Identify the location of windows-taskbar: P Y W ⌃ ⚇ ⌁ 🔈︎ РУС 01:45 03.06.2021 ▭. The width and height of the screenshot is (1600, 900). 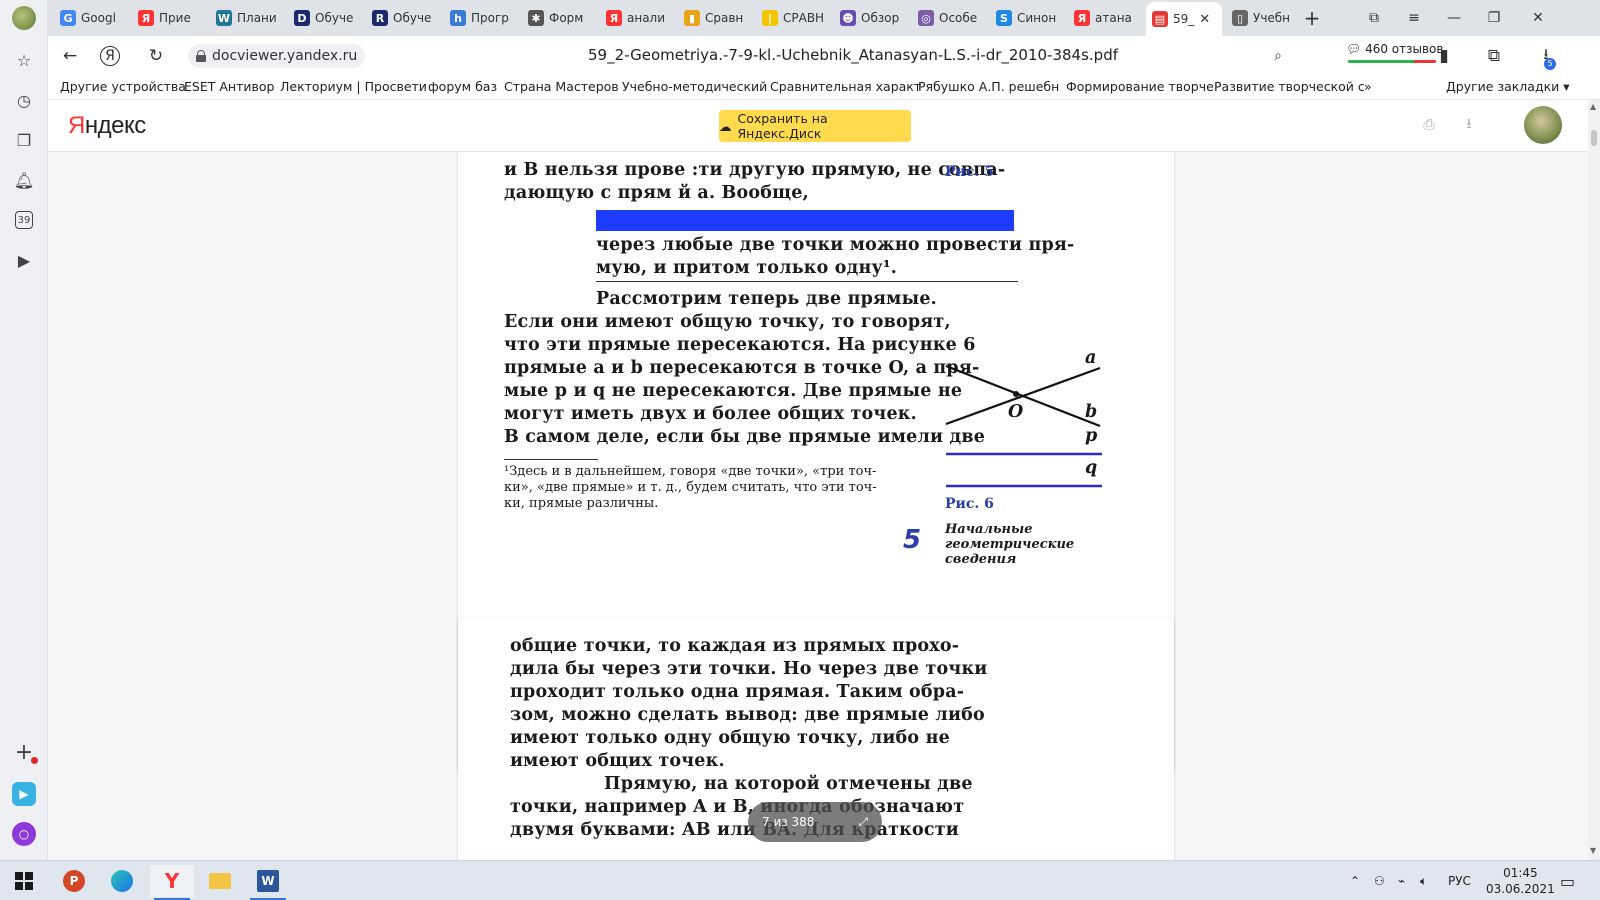
(800, 880).